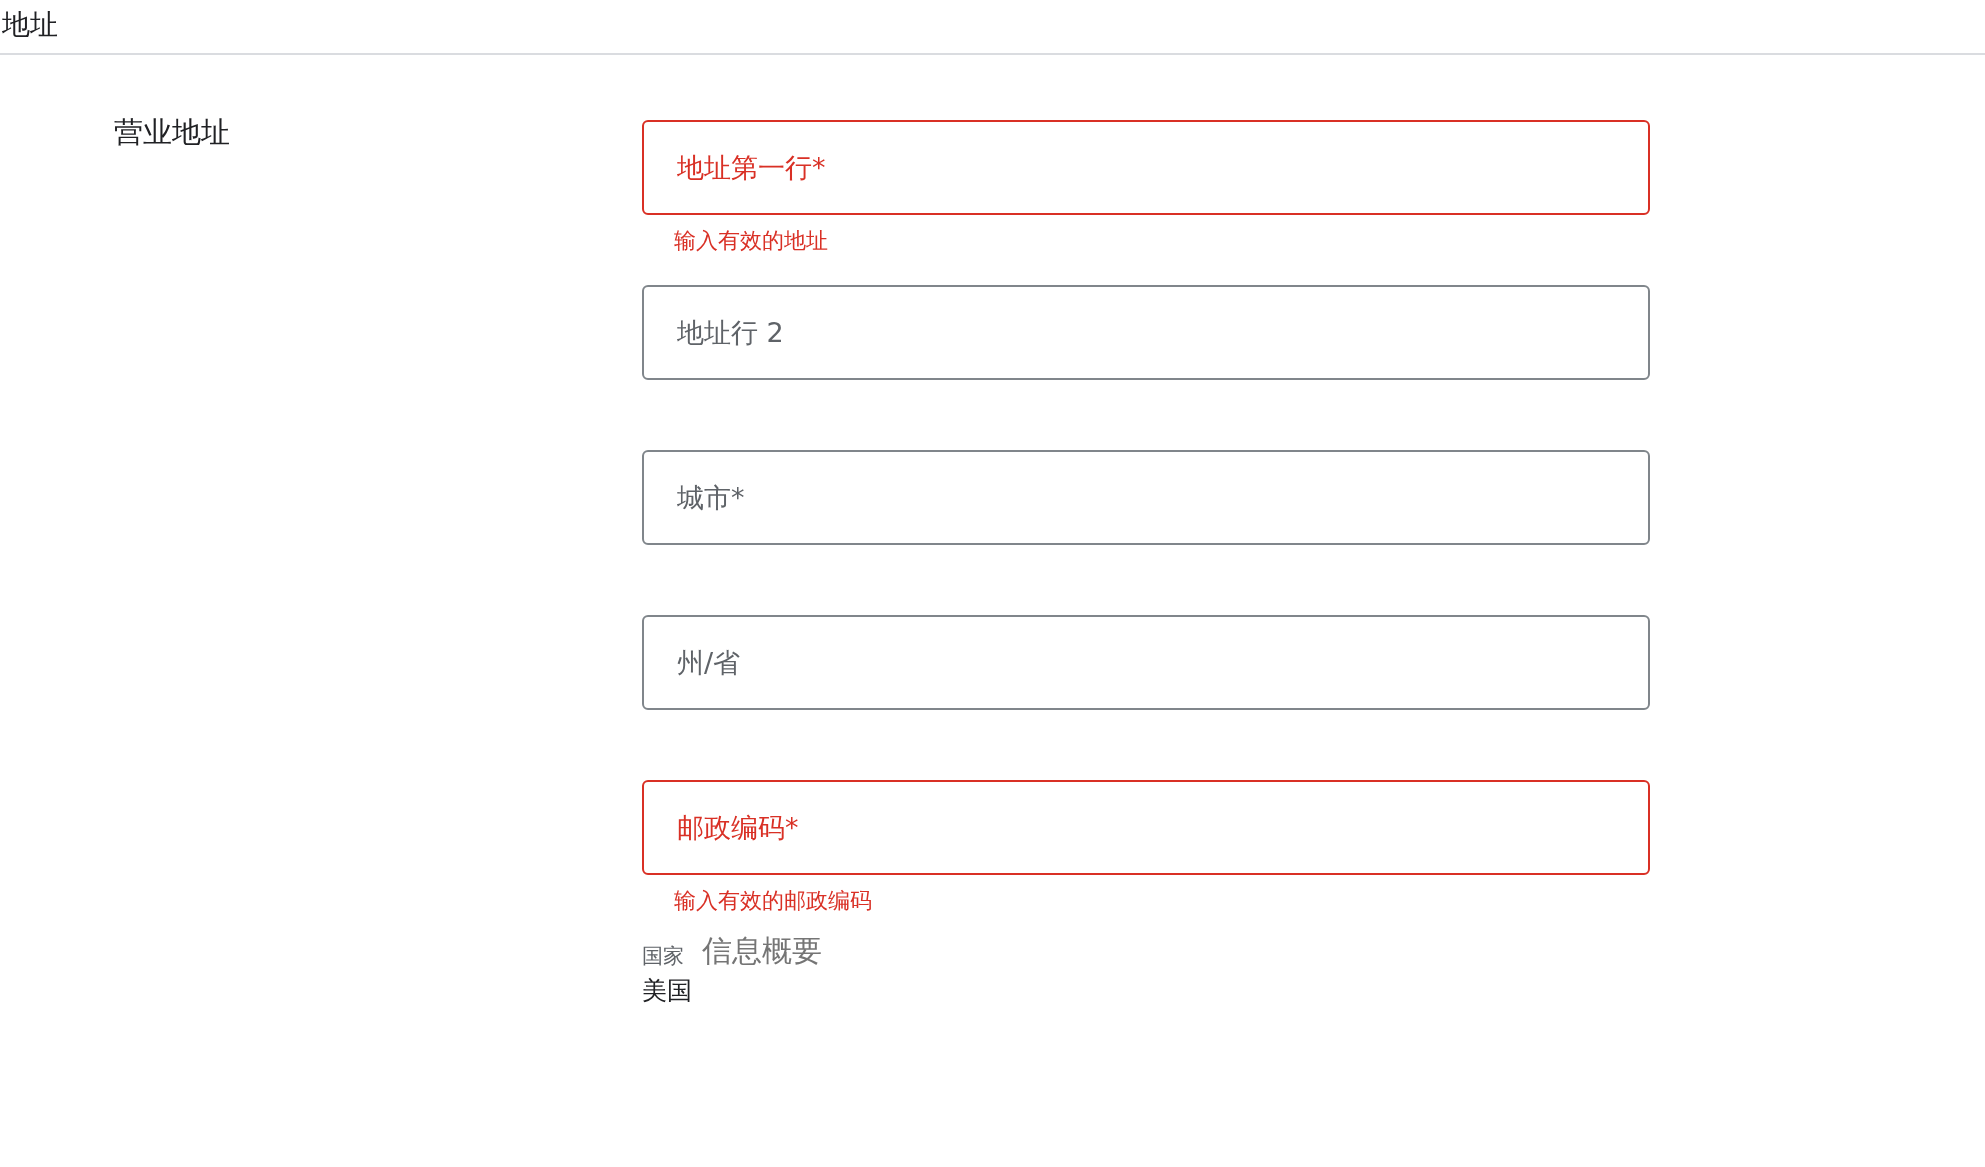  What do you see at coordinates (1146, 497) in the screenshot?
I see `input-field: 城市*` at bounding box center [1146, 497].